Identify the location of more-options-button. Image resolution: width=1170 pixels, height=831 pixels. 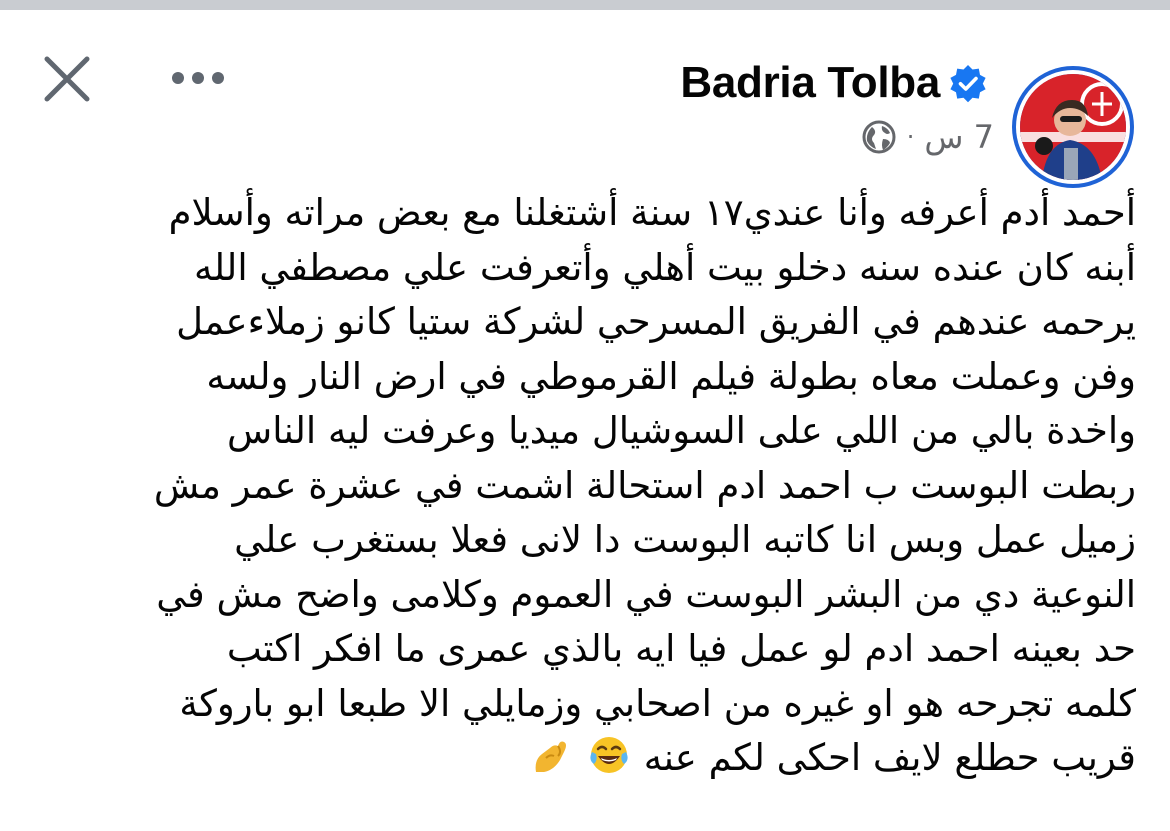
(198, 78).